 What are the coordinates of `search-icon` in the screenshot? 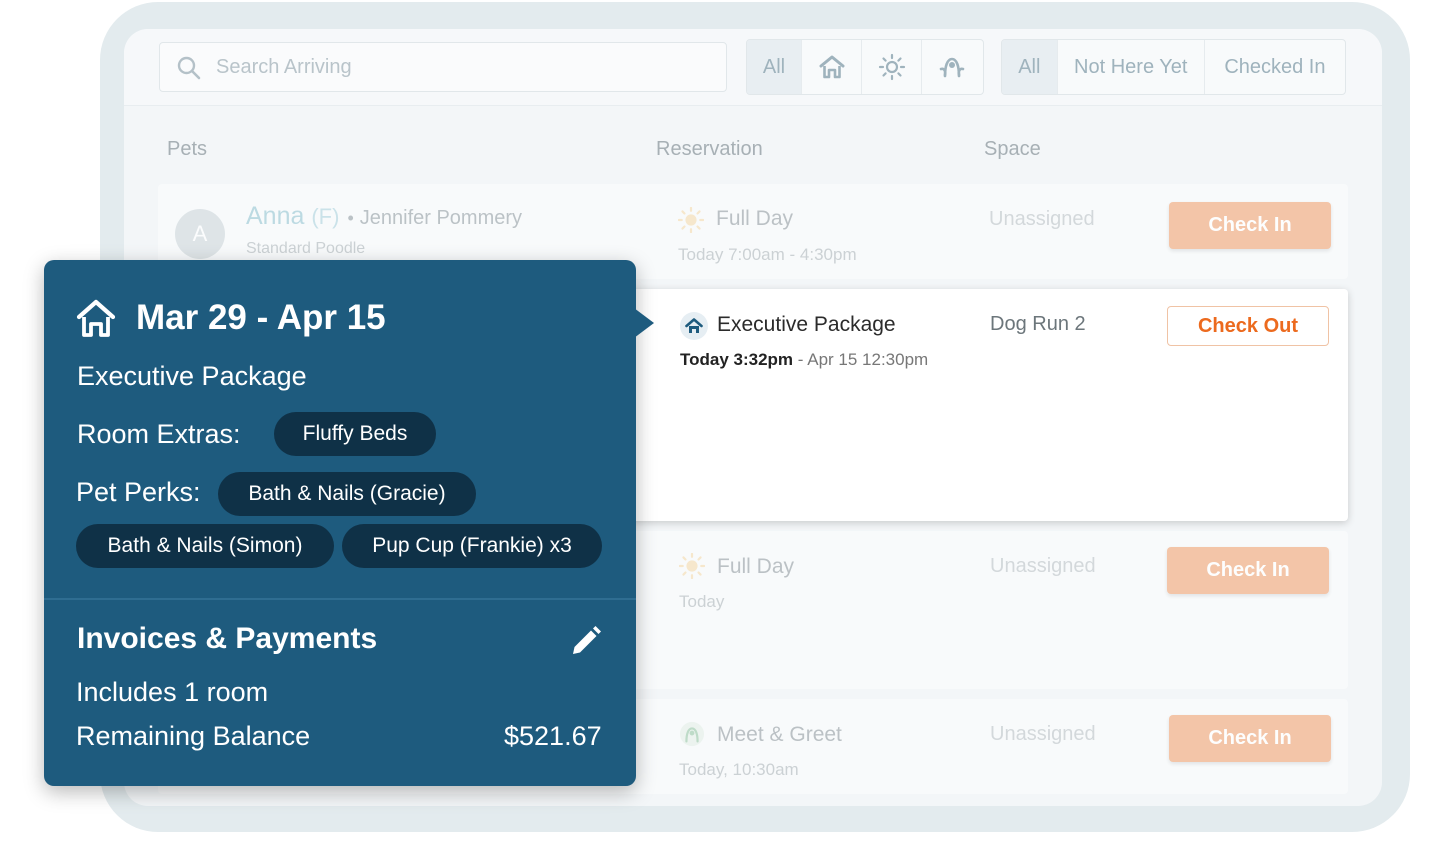 It's located at (189, 68).